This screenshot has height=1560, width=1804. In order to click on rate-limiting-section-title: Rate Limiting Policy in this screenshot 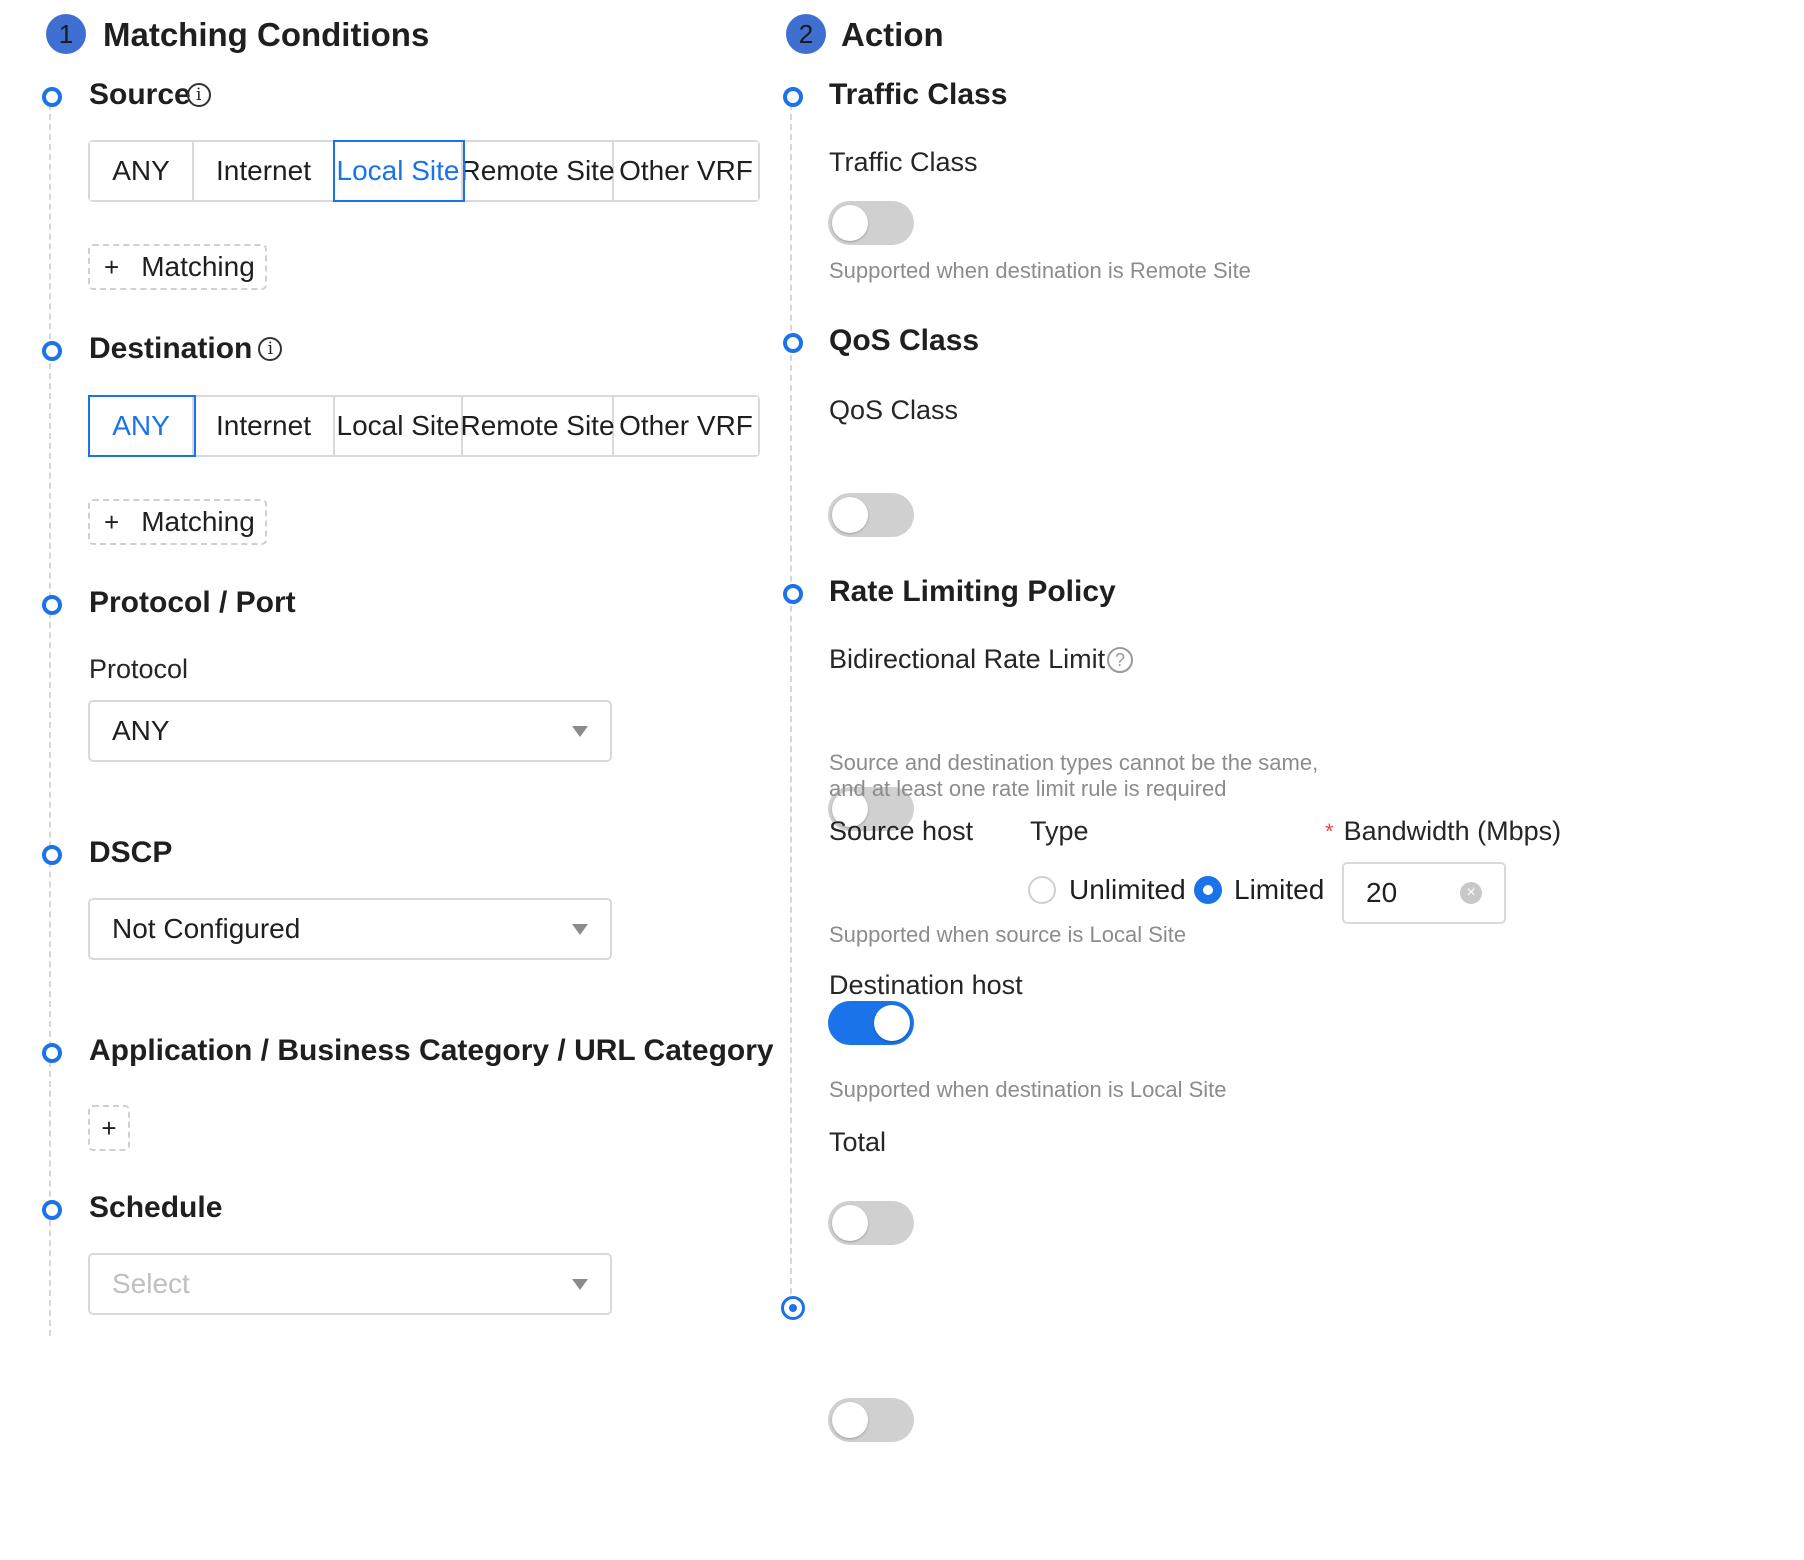, I will do `click(972, 591)`.